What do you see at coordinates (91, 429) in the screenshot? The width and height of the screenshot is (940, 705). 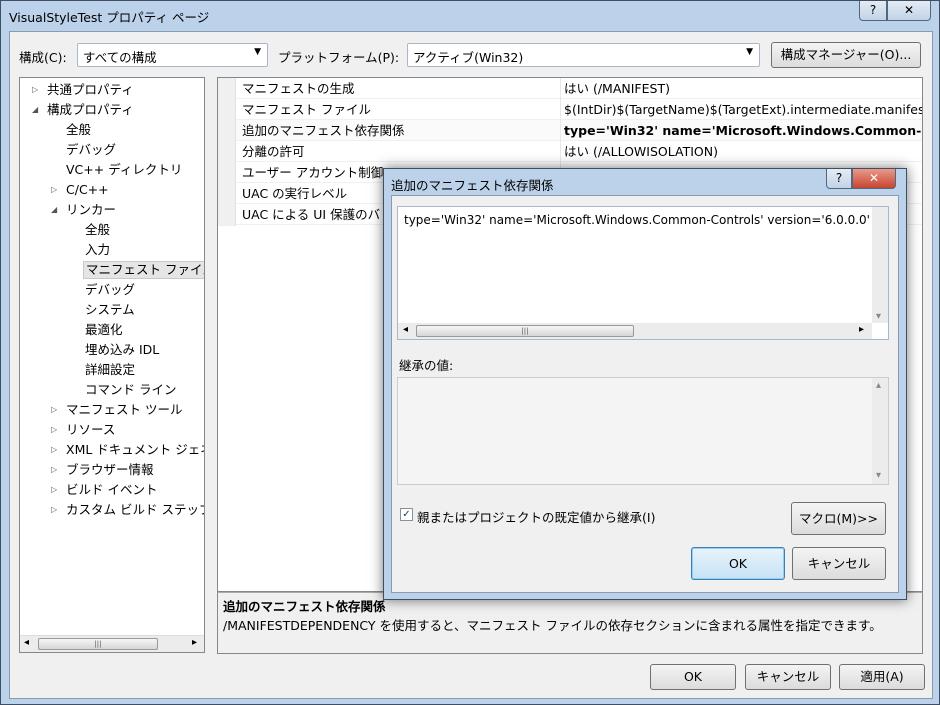 I see `tree-item-label: リソース` at bounding box center [91, 429].